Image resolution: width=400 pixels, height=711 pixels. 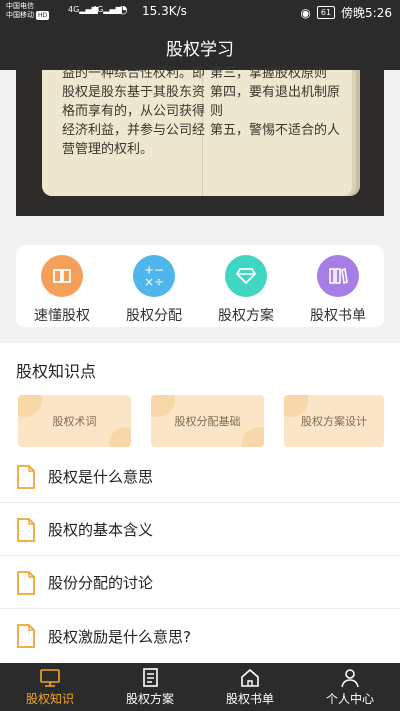 What do you see at coordinates (200, 49) in the screenshot?
I see `page-title: 股权学习` at bounding box center [200, 49].